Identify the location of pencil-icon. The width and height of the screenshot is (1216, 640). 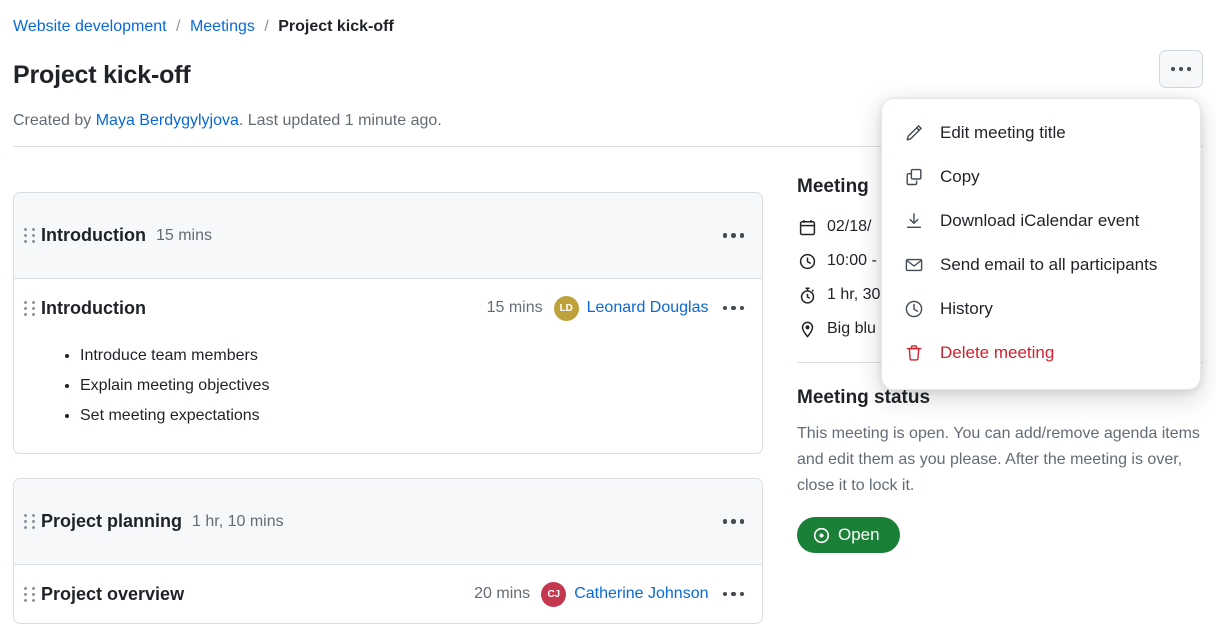
(914, 133).